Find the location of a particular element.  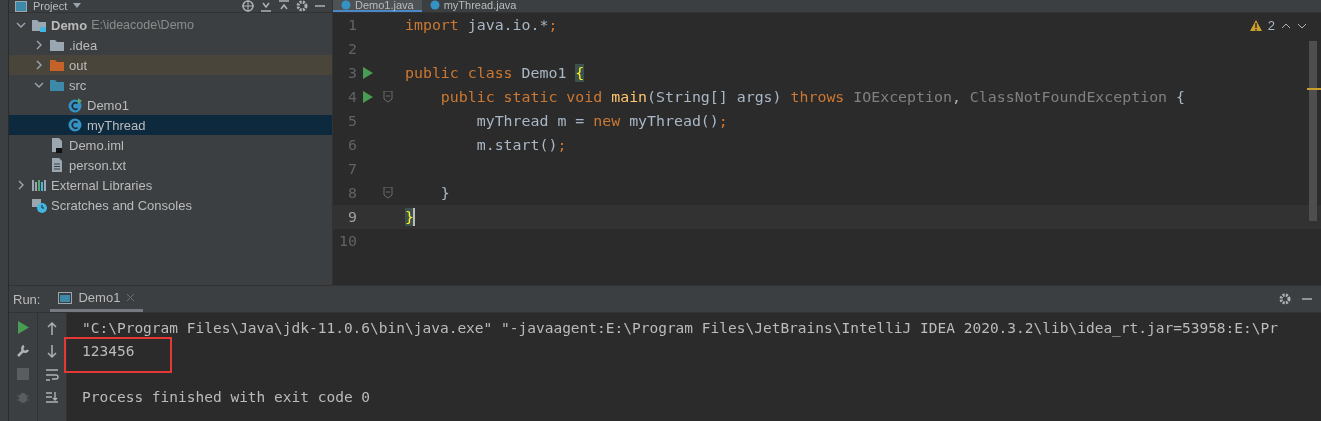

line-number: 2 is located at coordinates (352, 49).